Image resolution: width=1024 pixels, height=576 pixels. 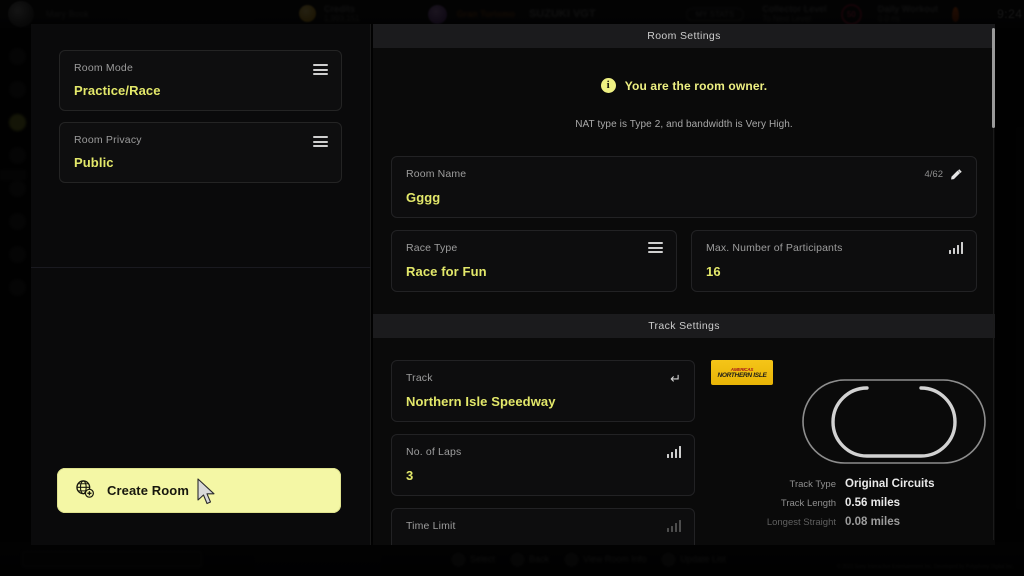 What do you see at coordinates (676, 544) in the screenshot?
I see `chevron-down-icon: ⌄` at bounding box center [676, 544].